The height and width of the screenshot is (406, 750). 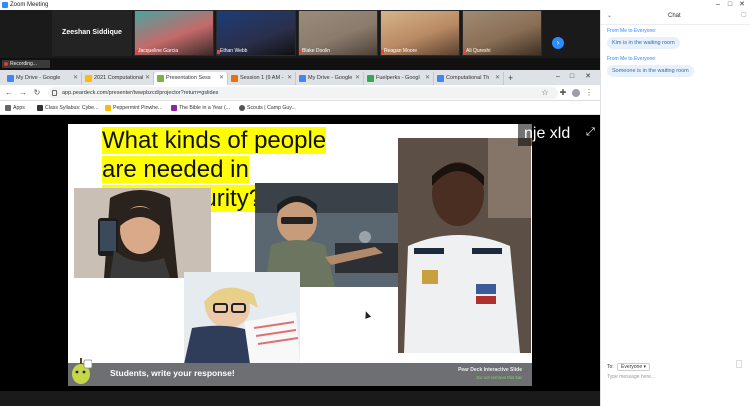 I want to click on window-titlebar: Zoom Meeting – □ ✕, so click(x=375, y=5).